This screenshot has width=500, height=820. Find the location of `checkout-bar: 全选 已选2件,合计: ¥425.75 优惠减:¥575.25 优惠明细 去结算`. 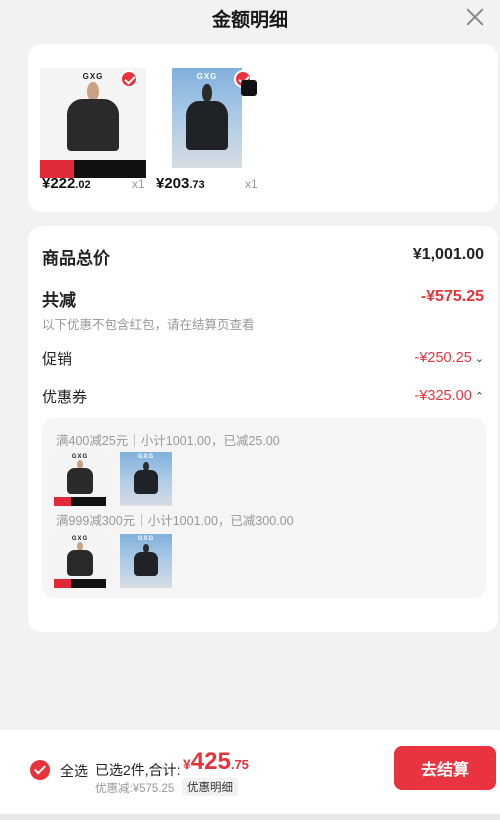

checkout-bar: 全选 已选2件,合计: ¥425.75 优惠减:¥575.25 优惠明细 去结算 is located at coordinates (250, 775).